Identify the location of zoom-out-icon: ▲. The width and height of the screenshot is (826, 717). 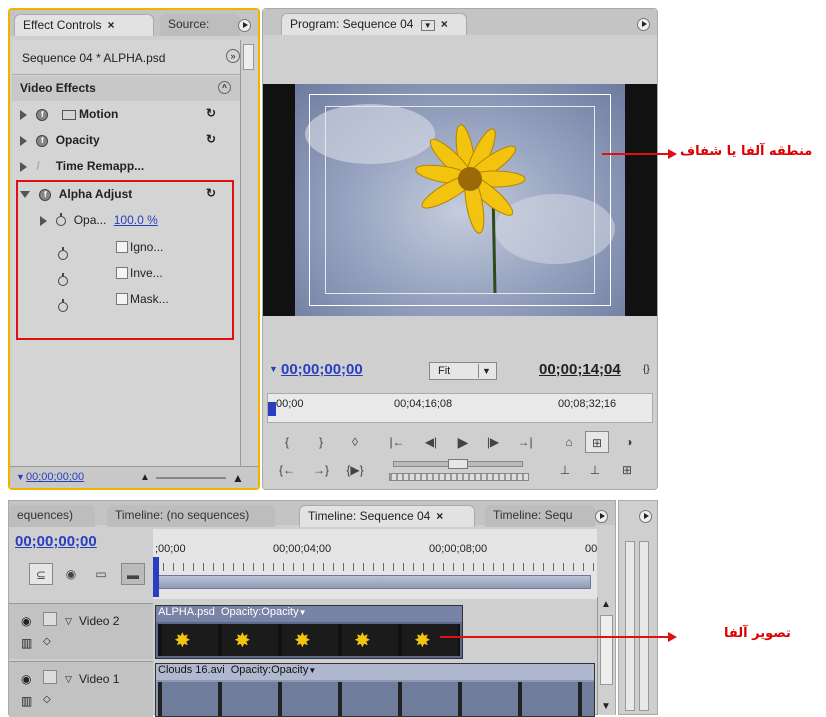
(145, 477).